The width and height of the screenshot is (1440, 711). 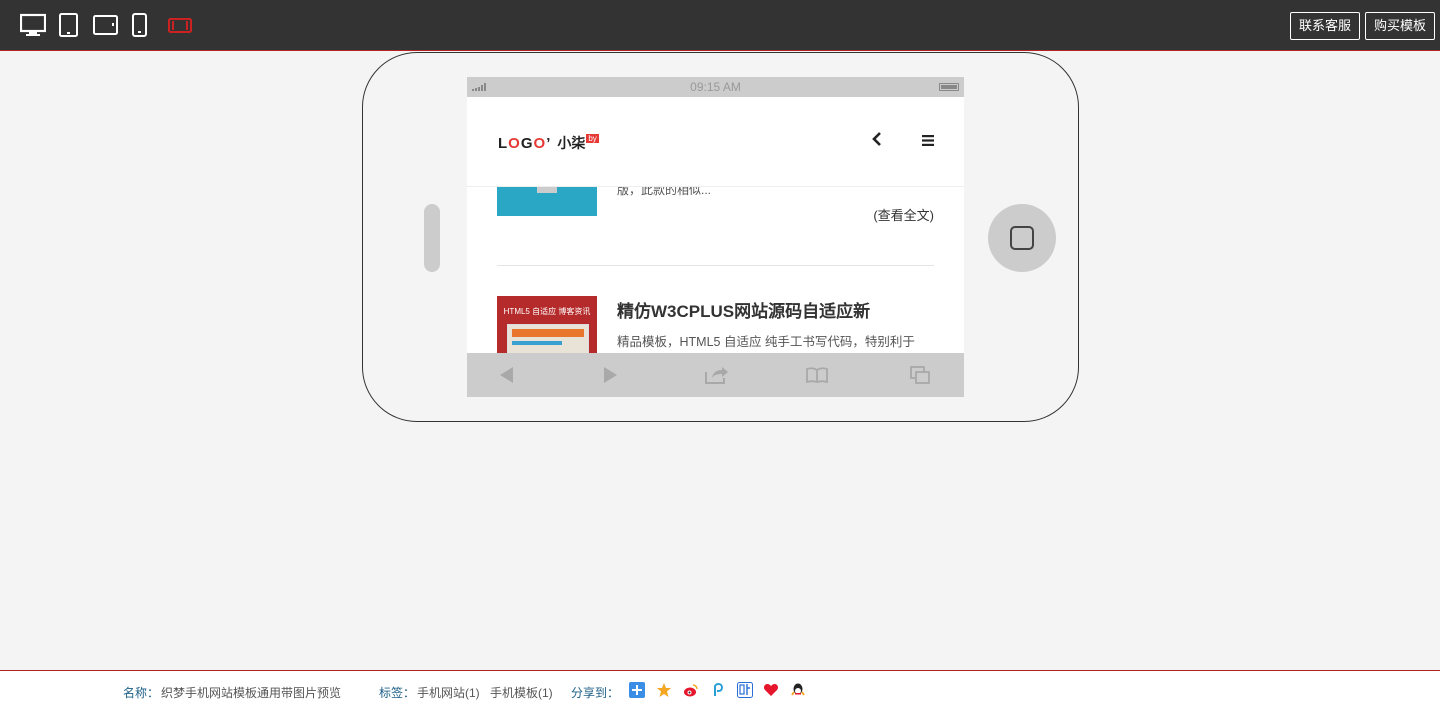 I want to click on article-thumbnail: HTML5 自适应 博客资讯, so click(x=547, y=324).